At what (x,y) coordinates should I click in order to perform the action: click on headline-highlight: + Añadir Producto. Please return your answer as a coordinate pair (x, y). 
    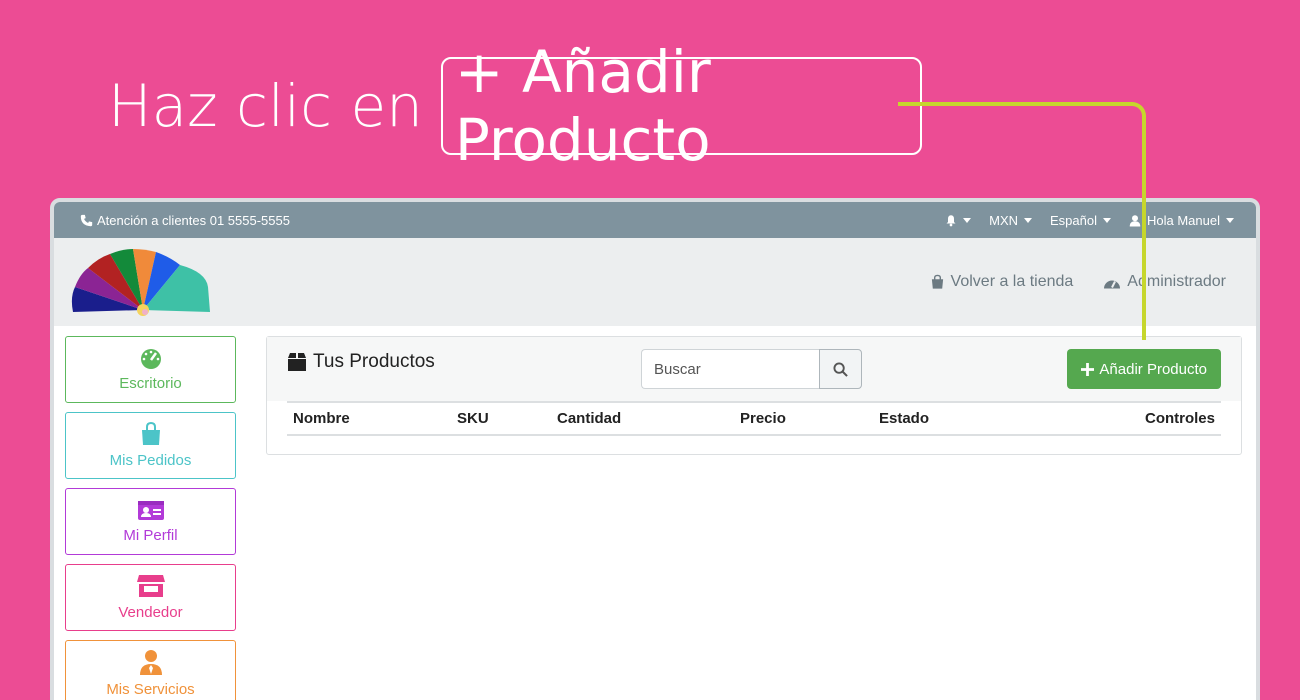
    Looking at the image, I should click on (681, 106).